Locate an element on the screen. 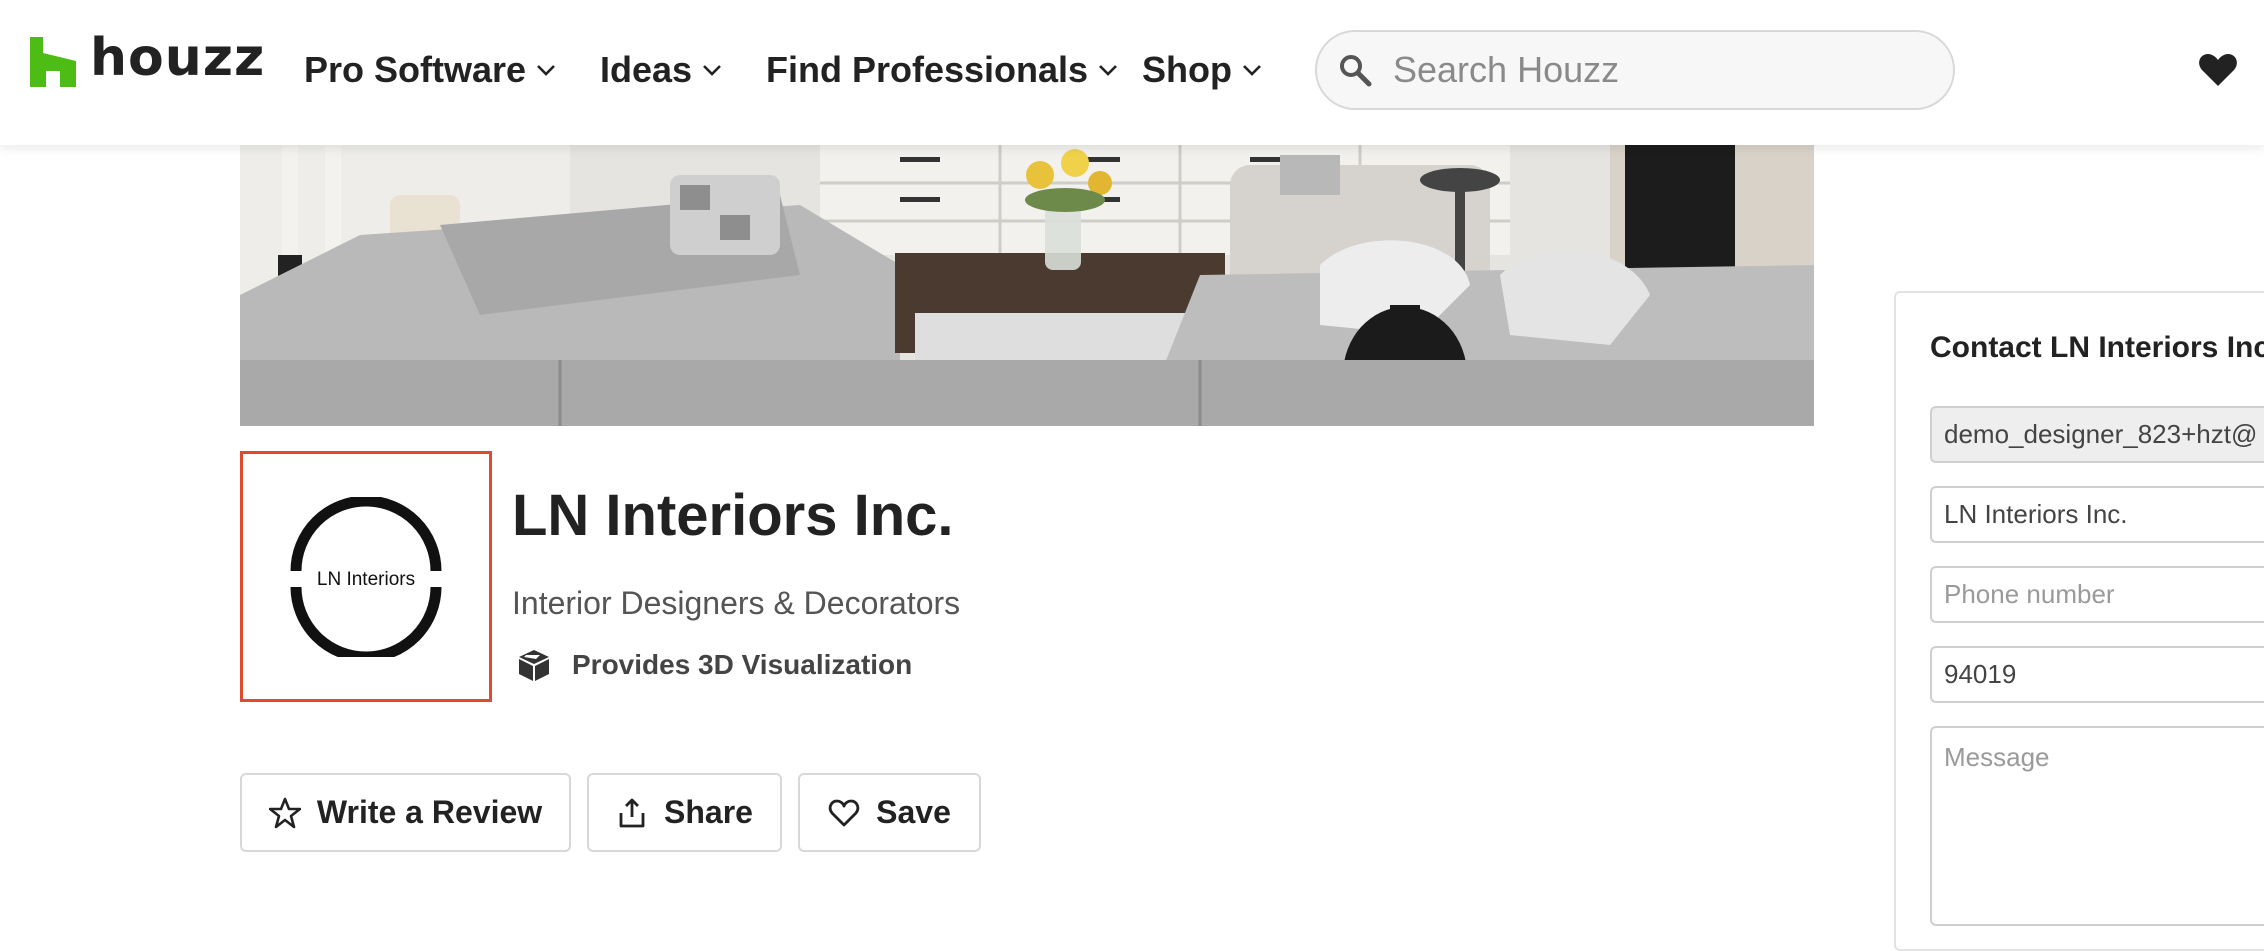 This screenshot has height=951, width=2264. message-field is located at coordinates (2097, 826).